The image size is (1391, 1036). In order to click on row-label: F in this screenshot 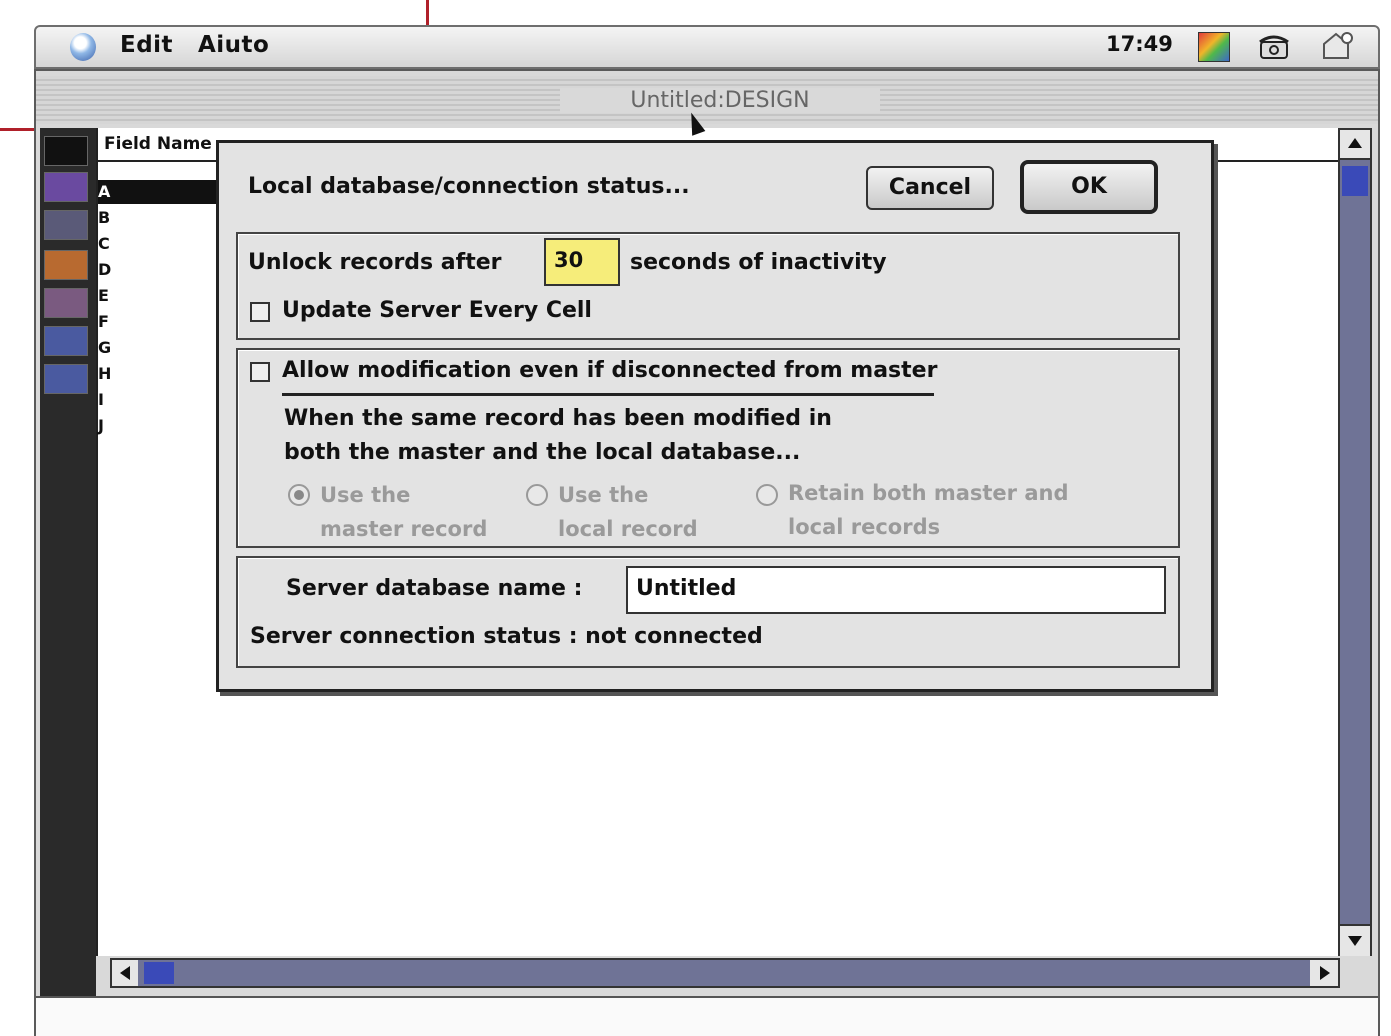, I will do `click(103, 321)`.